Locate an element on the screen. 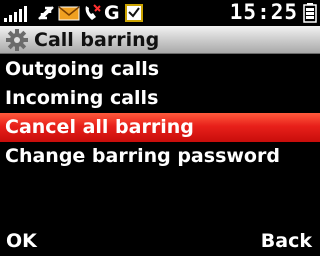  menu-item-cancel-all-barring: Cancel all barring is located at coordinates (160, 127).